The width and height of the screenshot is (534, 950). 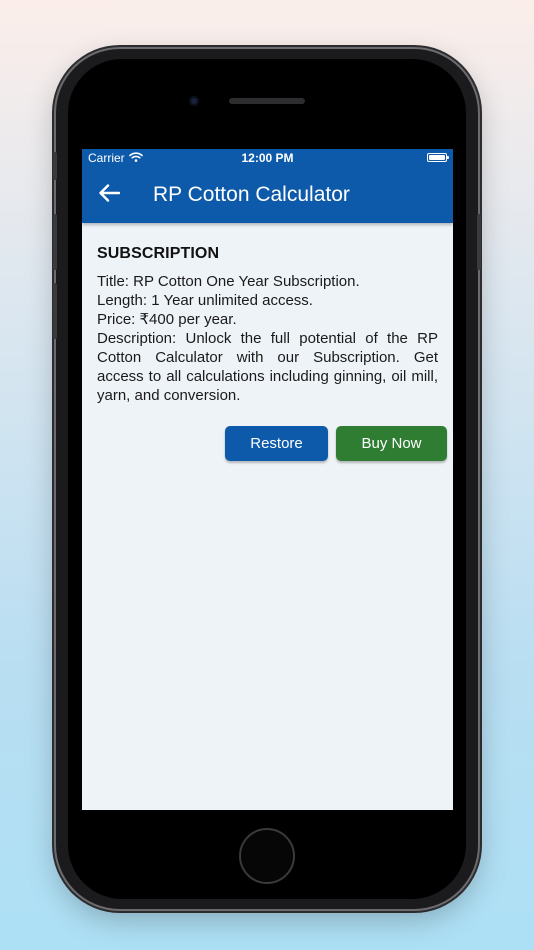 I want to click on subscription-title-line: Title: RP Cotton One Year Subscription., so click(x=228, y=281).